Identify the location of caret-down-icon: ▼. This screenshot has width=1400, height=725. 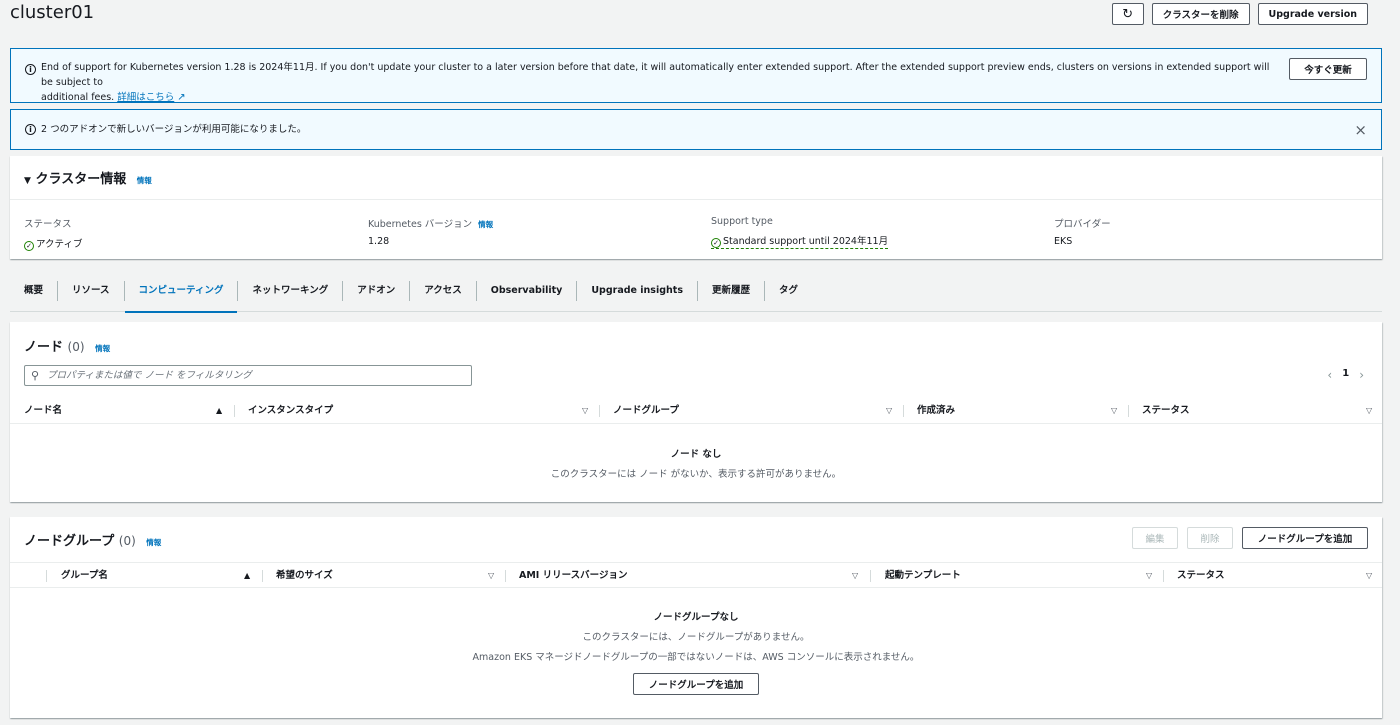
(27, 181).